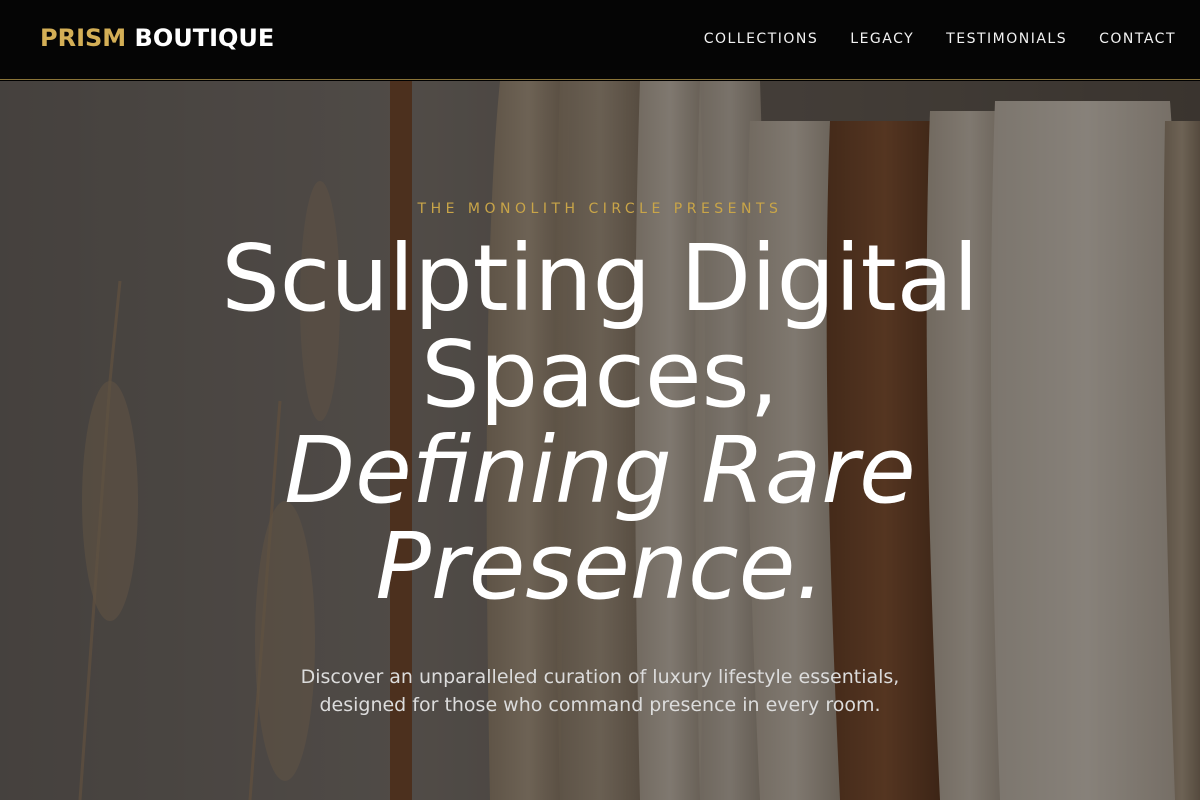 This screenshot has width=1200, height=800. What do you see at coordinates (600, 278) in the screenshot?
I see `headline-line-1: Sculpting Digital` at bounding box center [600, 278].